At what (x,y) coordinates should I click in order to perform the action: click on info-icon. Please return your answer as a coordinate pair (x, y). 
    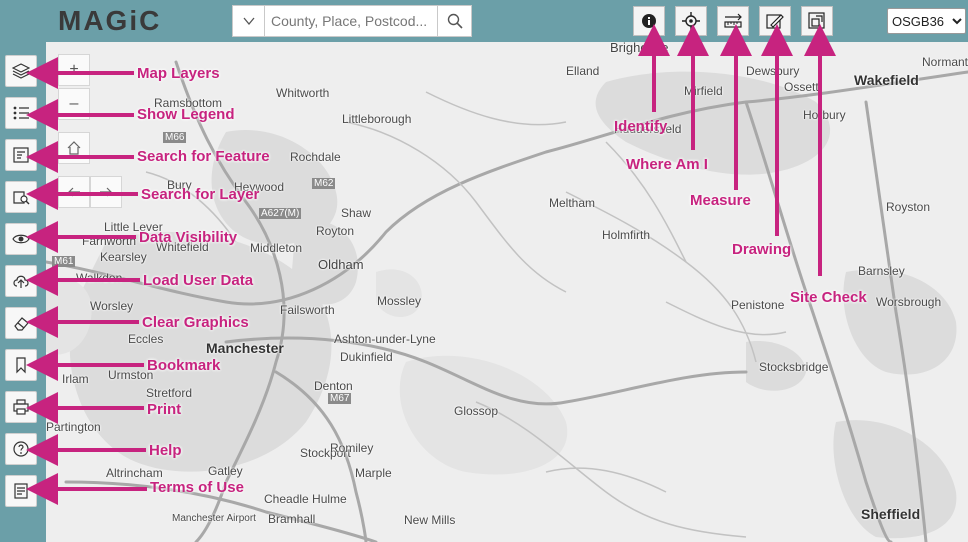
    Looking at the image, I should click on (649, 21).